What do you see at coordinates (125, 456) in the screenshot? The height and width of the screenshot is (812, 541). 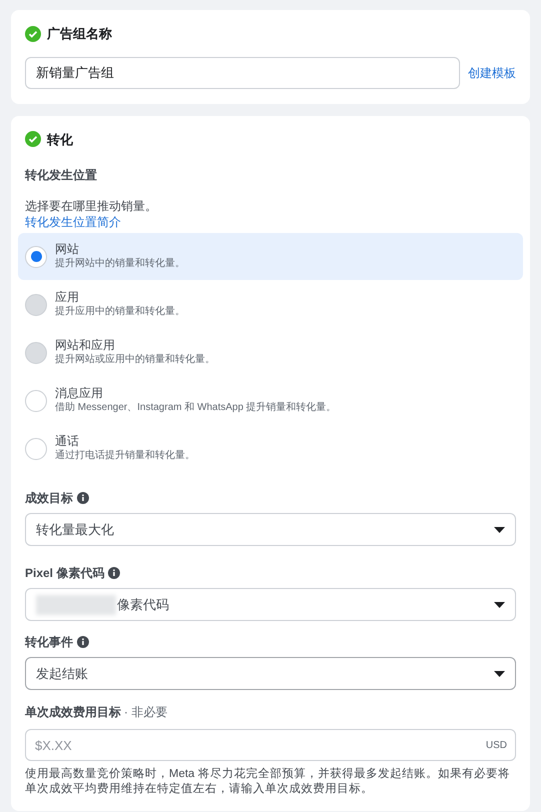 I see `option-description: 通过打电话提升销量和转化量。` at bounding box center [125, 456].